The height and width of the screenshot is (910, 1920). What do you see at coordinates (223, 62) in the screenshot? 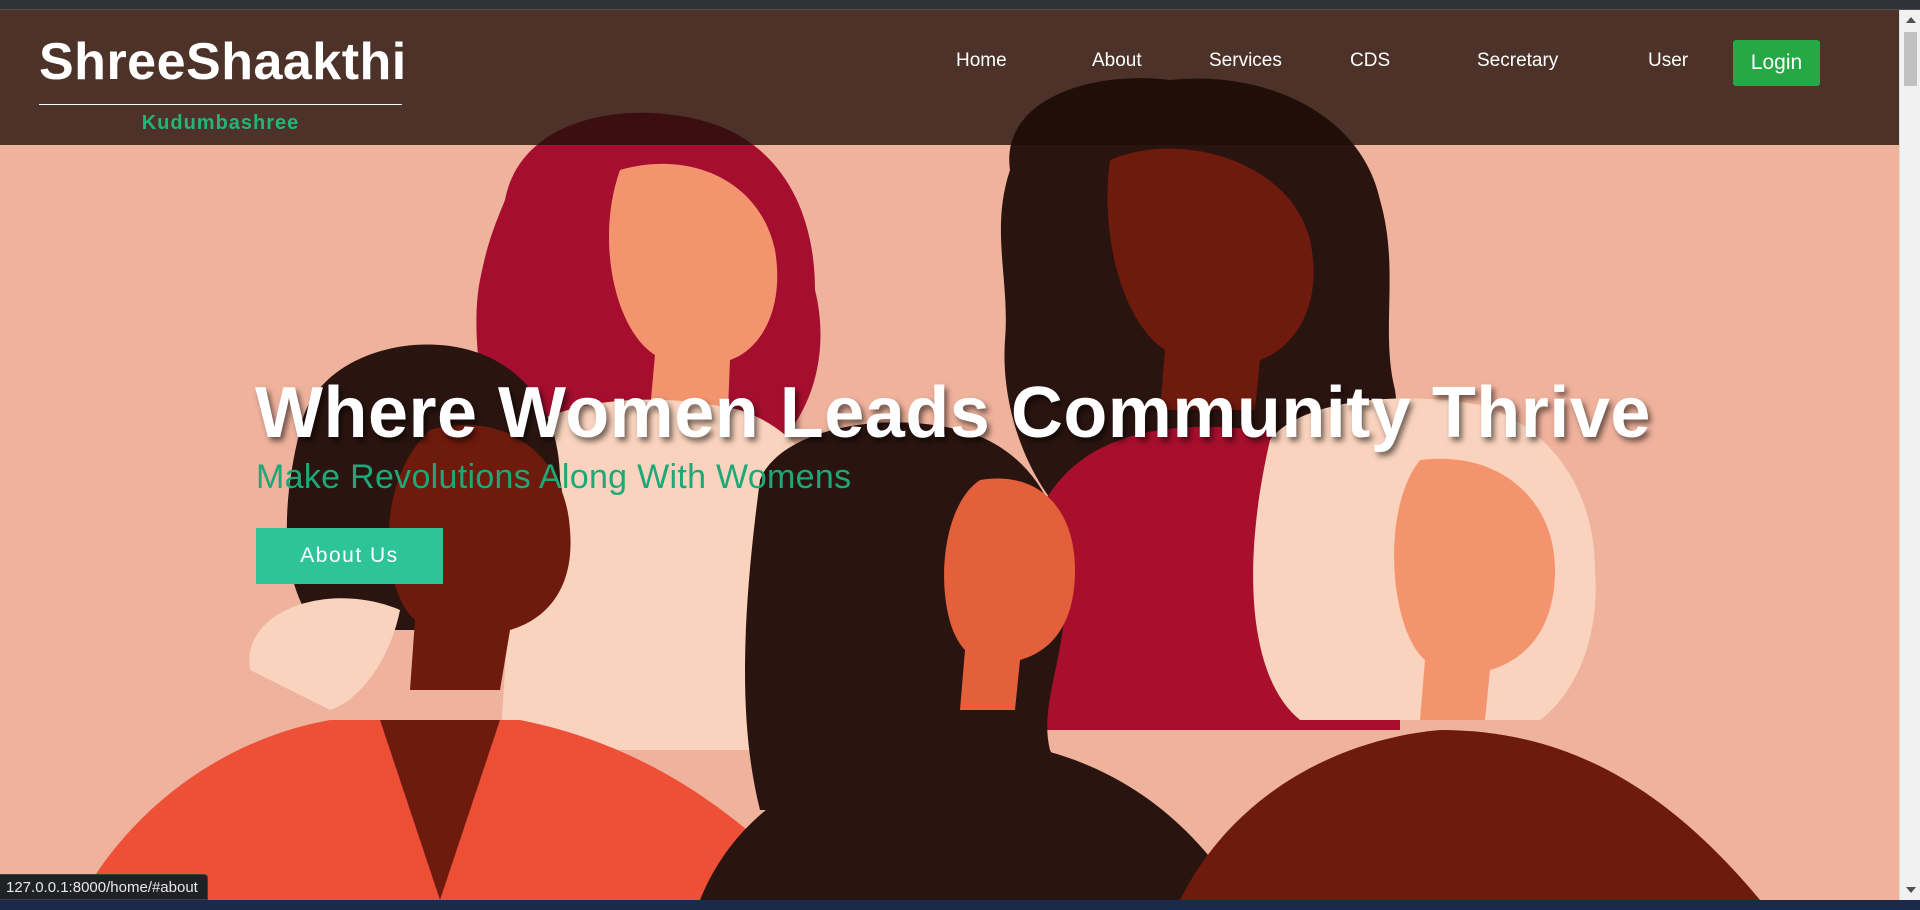
I see `brand-title: ShreeShaakthi` at bounding box center [223, 62].